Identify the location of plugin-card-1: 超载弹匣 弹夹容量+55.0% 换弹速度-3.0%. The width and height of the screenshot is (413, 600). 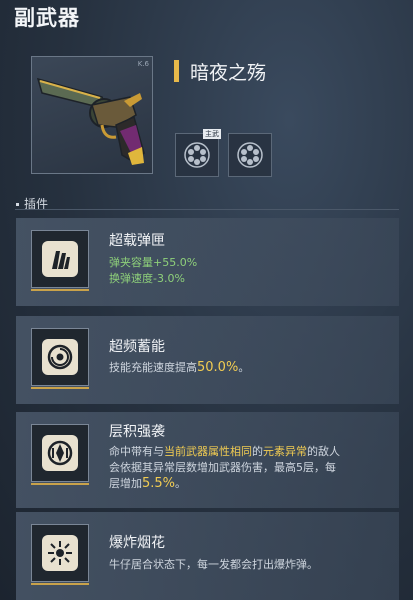
(207, 262).